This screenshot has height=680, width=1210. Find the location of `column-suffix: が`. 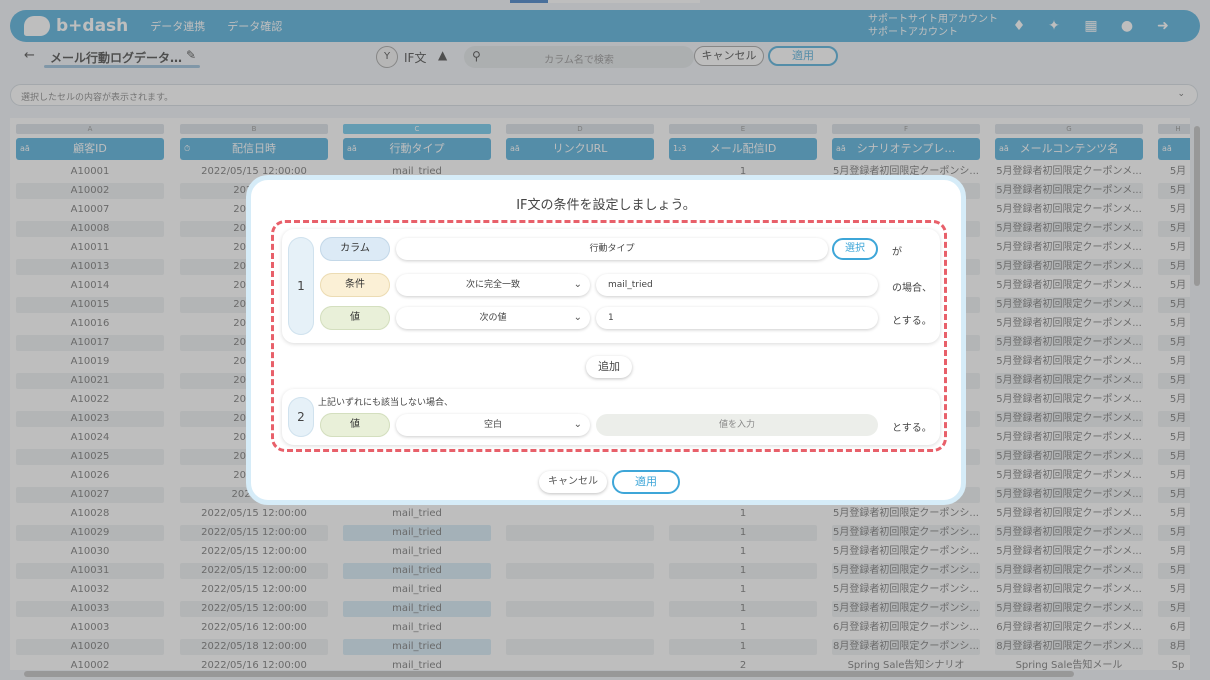

column-suffix: が is located at coordinates (897, 252).